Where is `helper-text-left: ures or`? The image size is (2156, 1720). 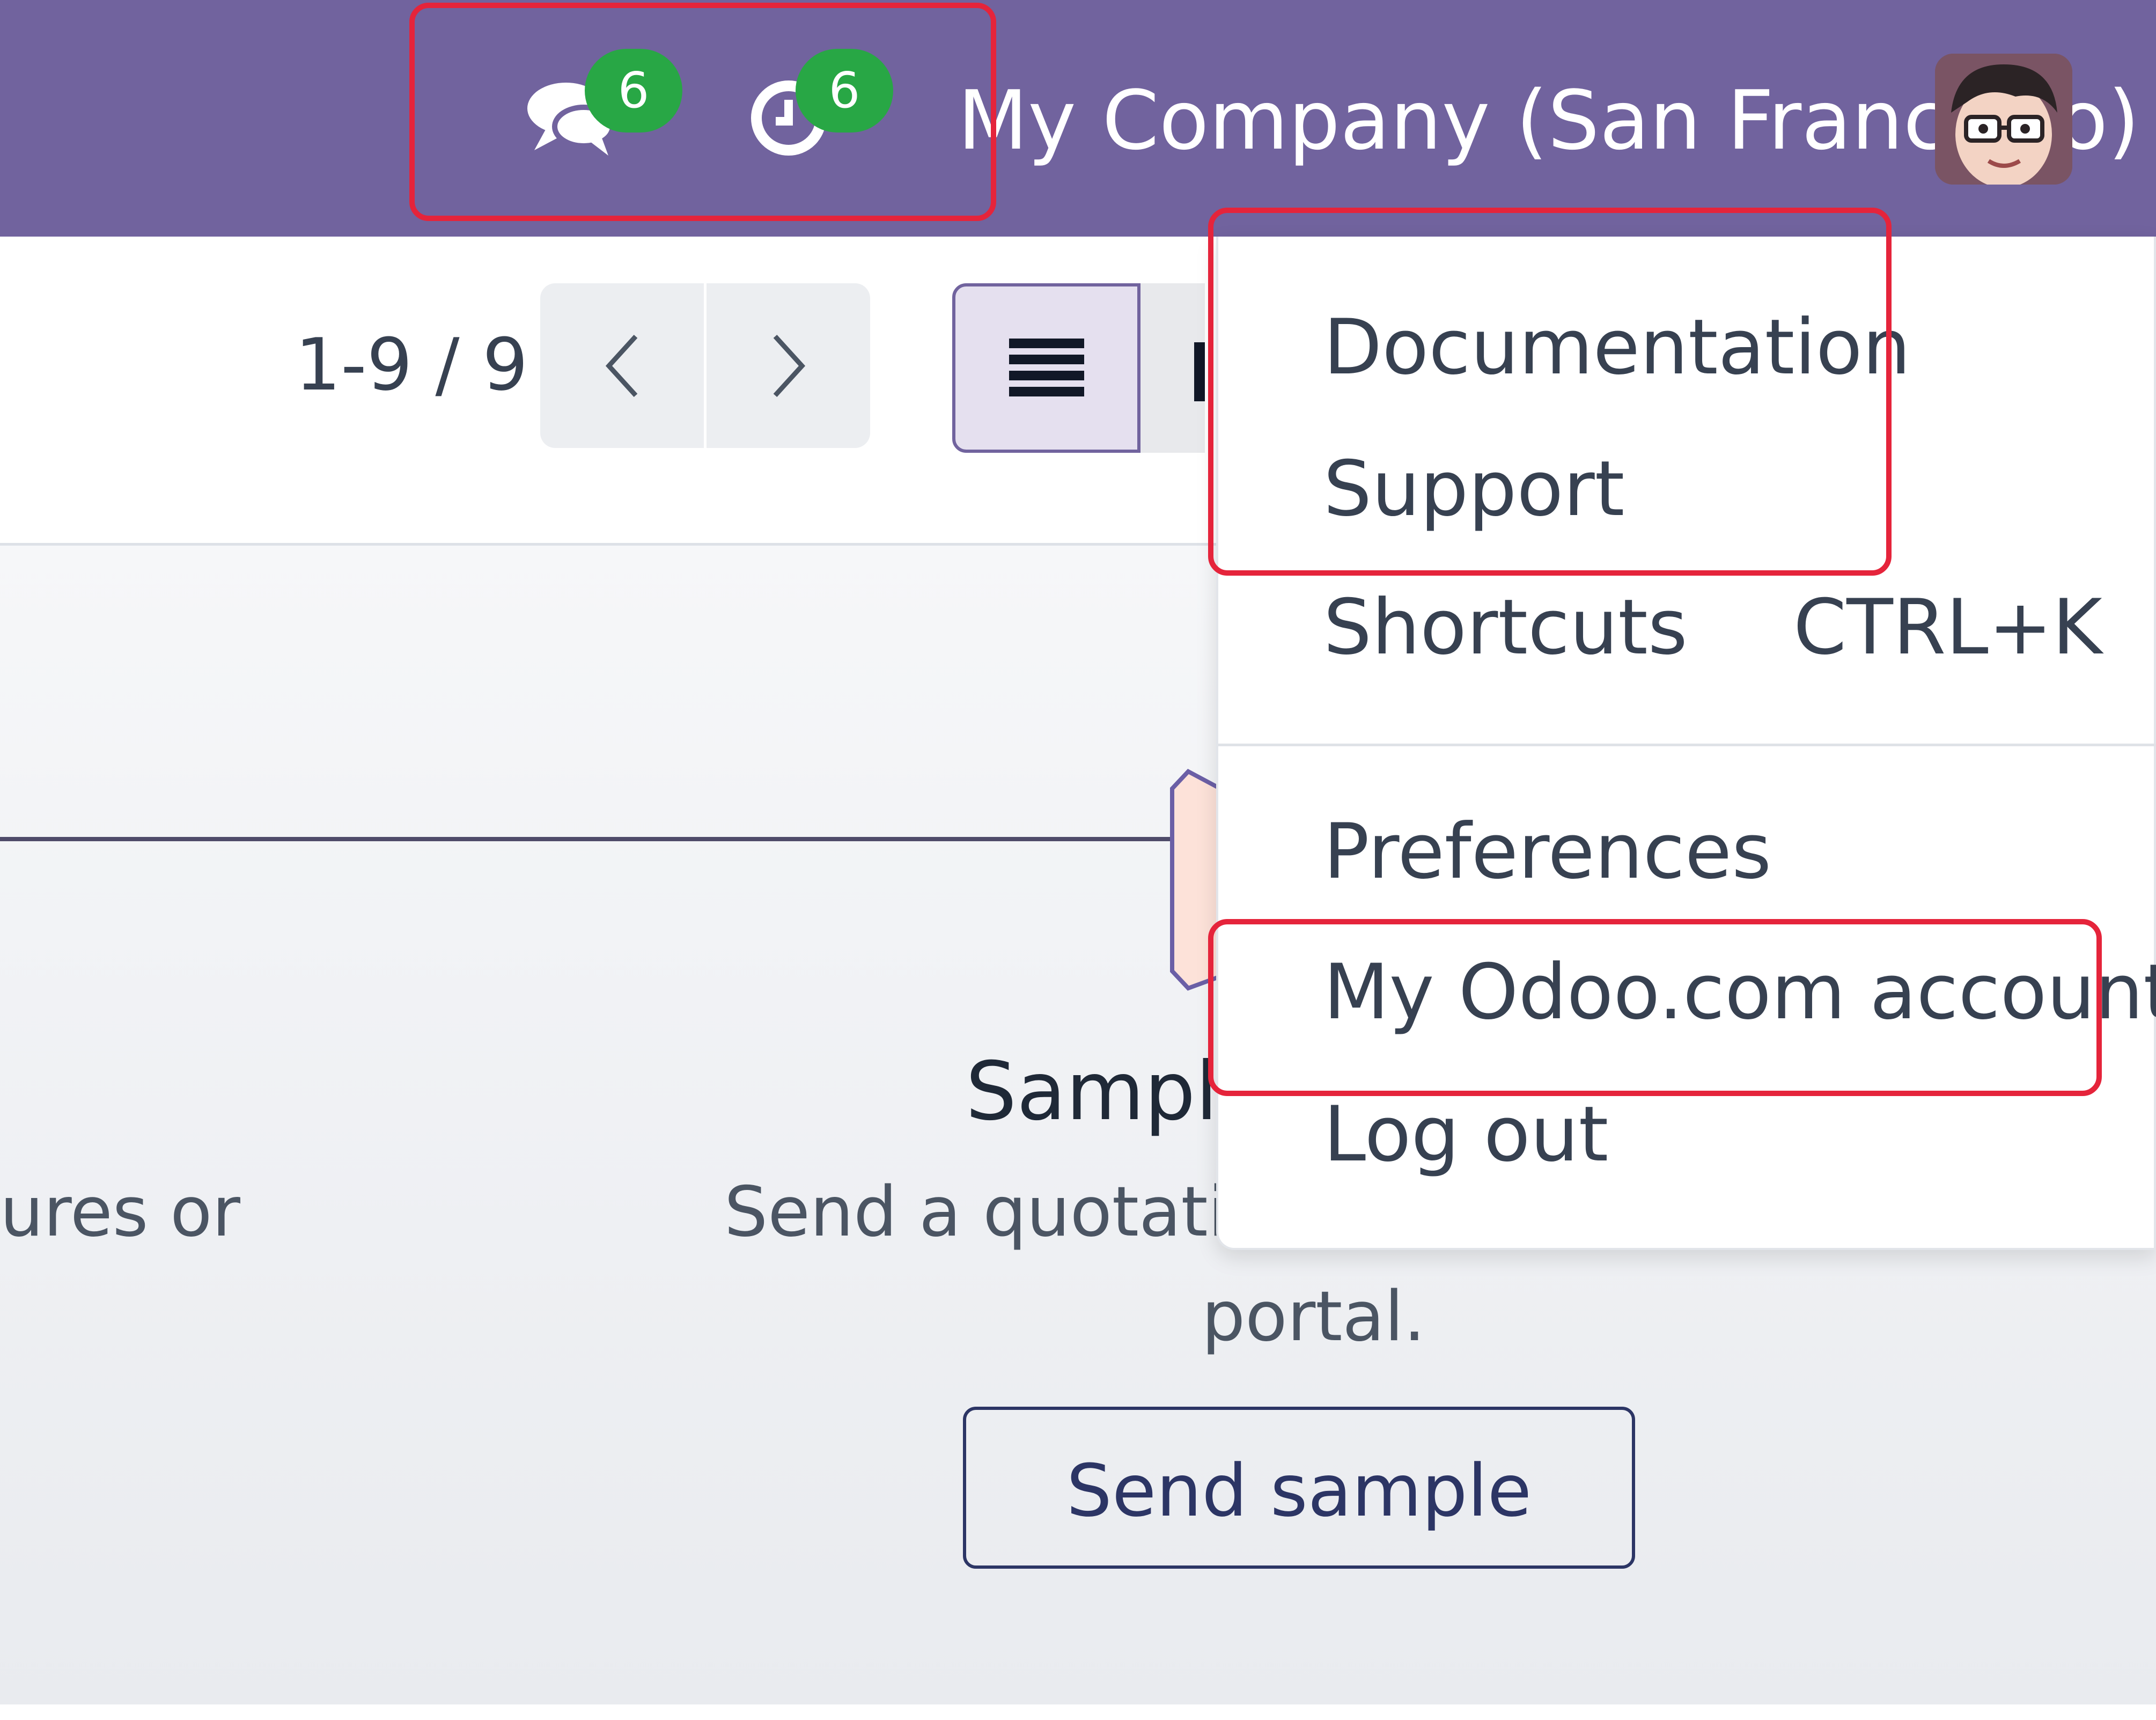
helper-text-left: ures or is located at coordinates (120, 1212).